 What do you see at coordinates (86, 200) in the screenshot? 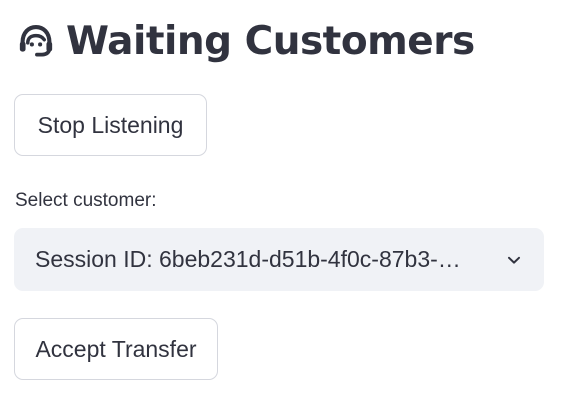
I see `select-customer-label: Select customer:` at bounding box center [86, 200].